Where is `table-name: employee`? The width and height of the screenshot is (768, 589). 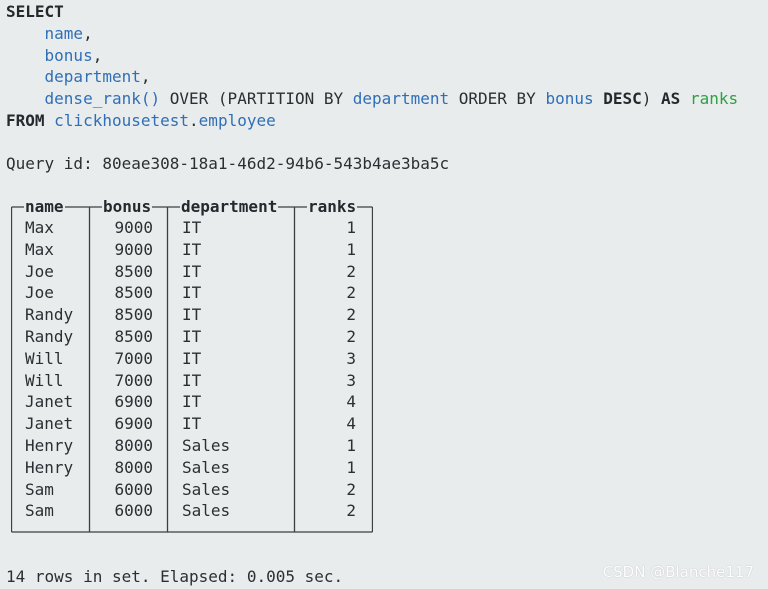 table-name: employee is located at coordinates (237, 120).